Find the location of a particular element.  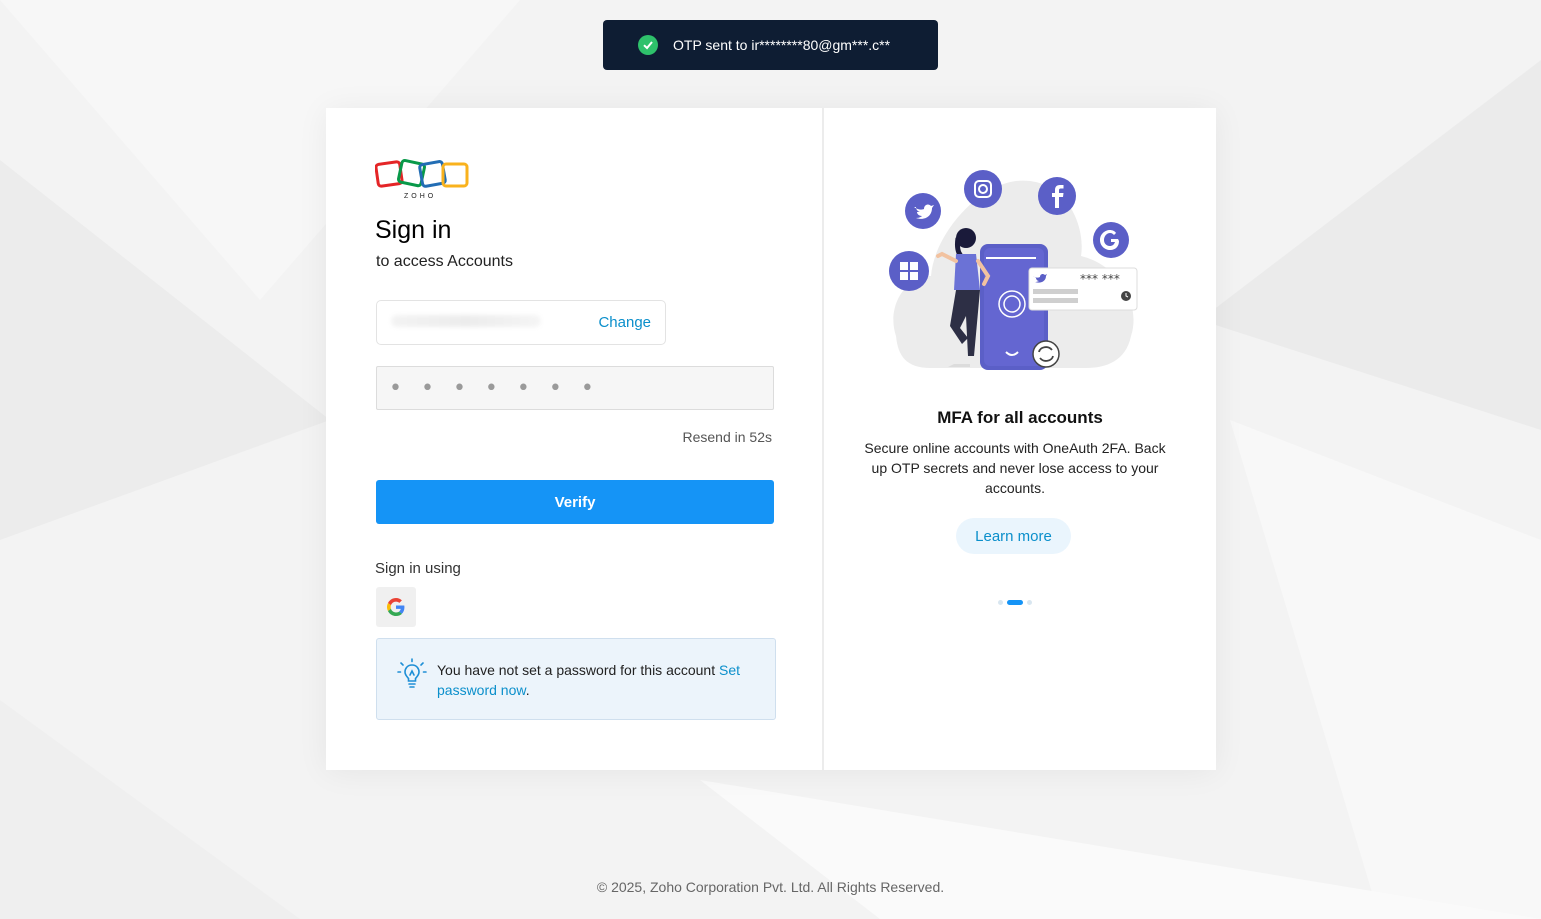

page-title: Sign in is located at coordinates (413, 230).